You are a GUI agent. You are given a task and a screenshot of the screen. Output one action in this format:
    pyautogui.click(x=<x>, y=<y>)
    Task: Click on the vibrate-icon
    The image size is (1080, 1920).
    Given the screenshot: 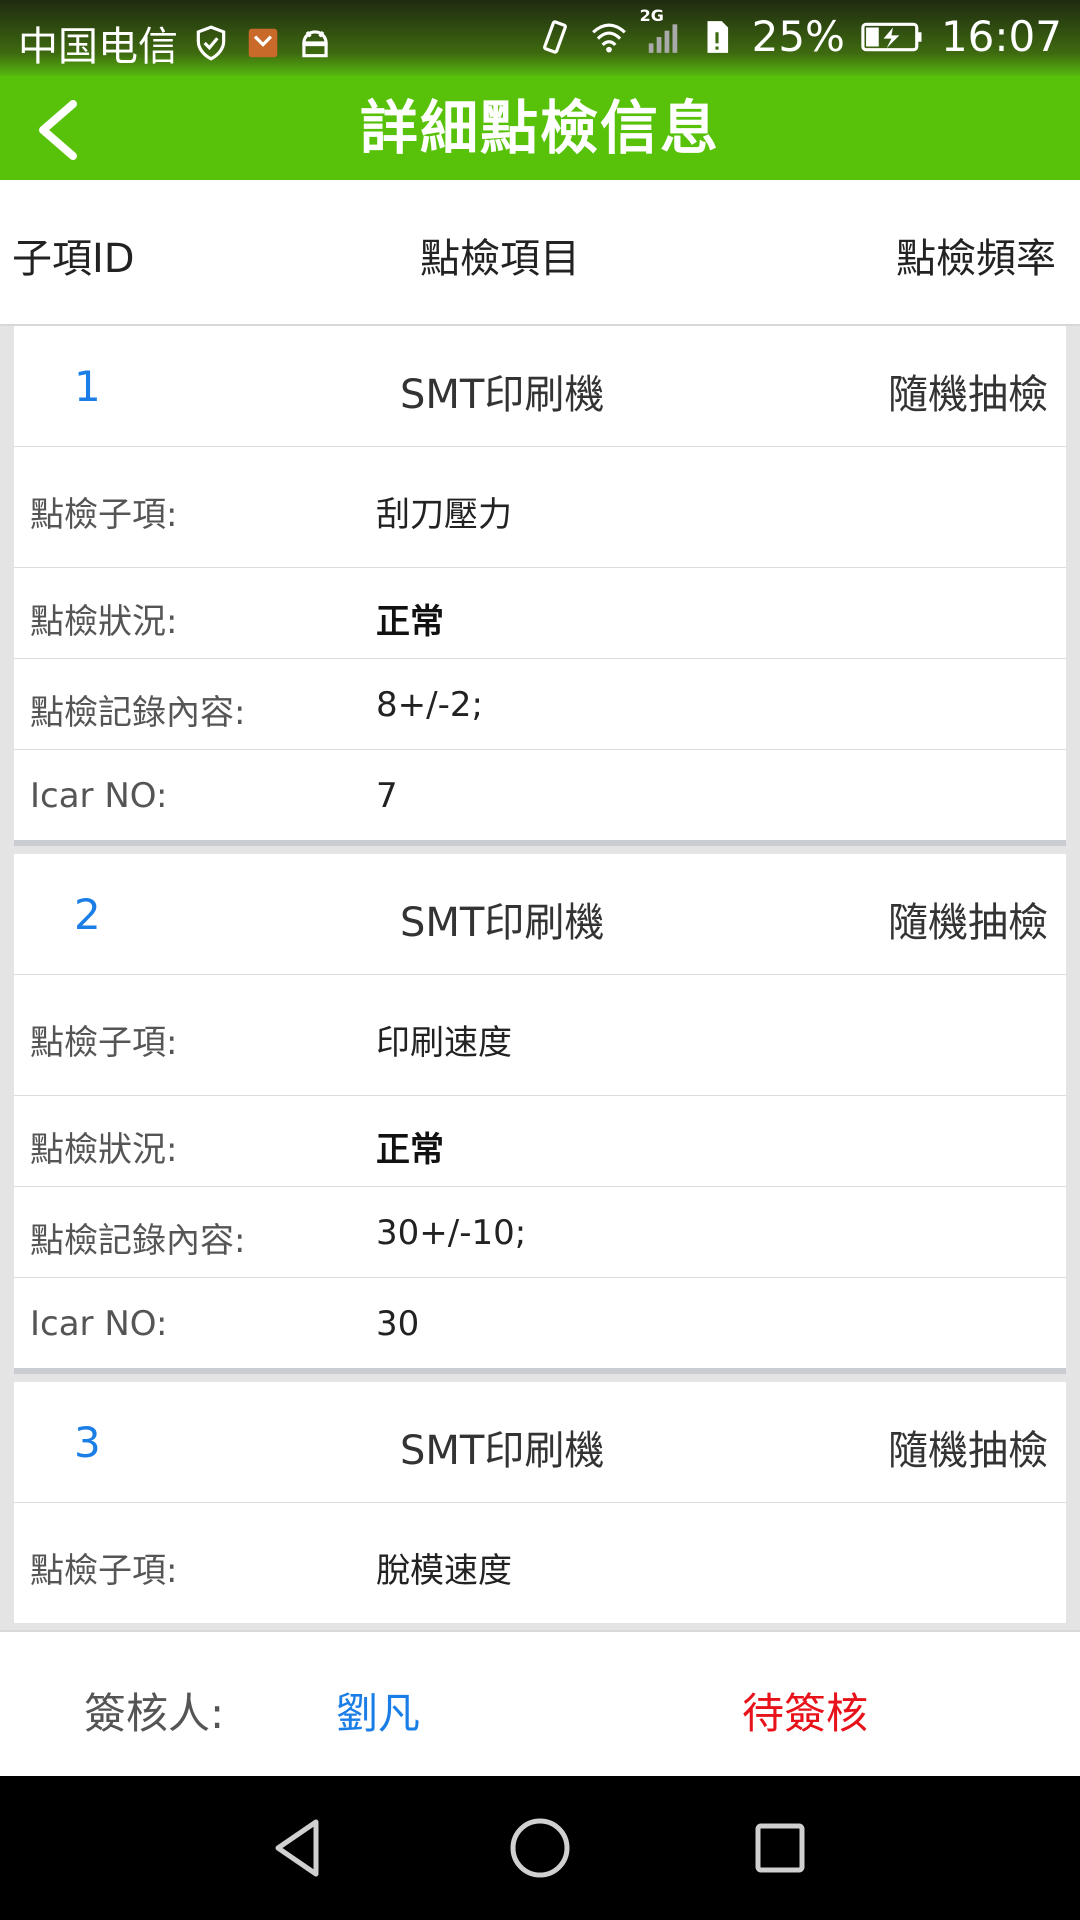 What is the action you would take?
    pyautogui.click(x=555, y=37)
    